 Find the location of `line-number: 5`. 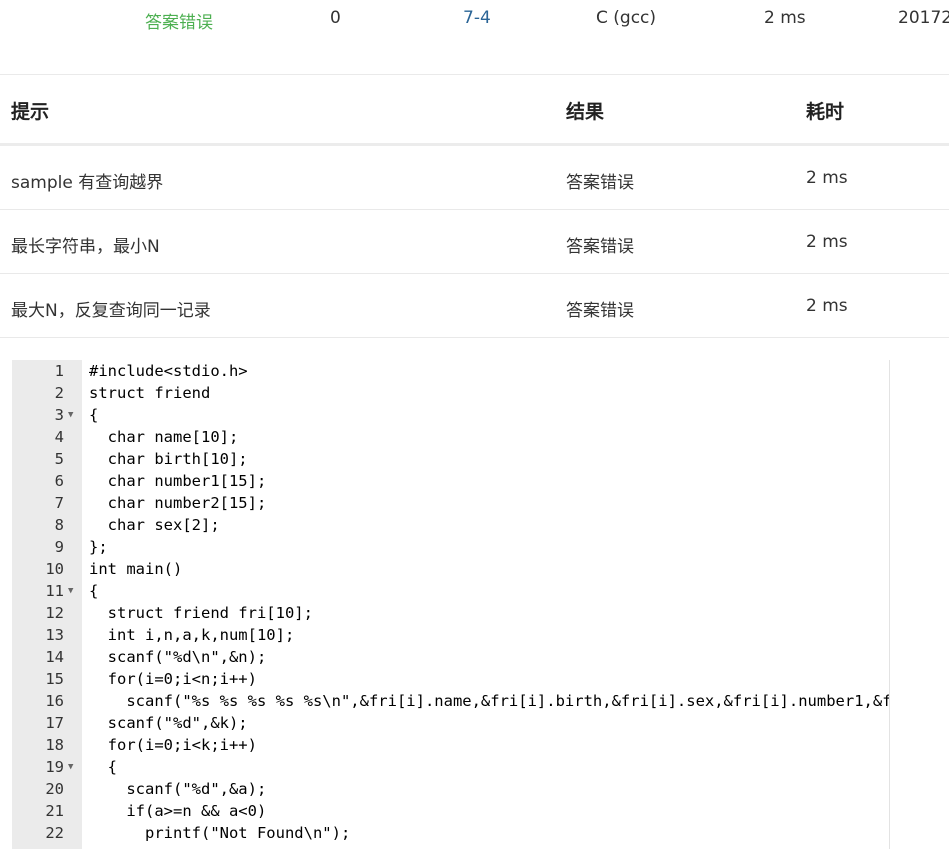

line-number: 5 is located at coordinates (59, 459).